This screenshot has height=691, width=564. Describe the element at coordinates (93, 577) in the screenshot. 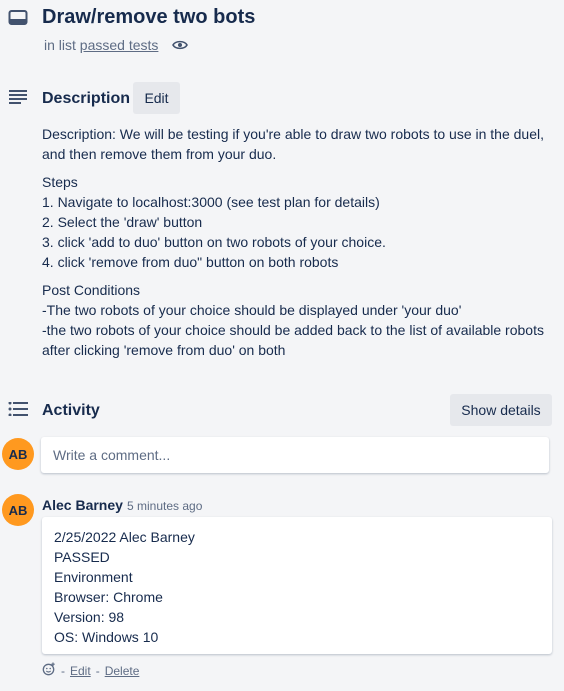

I see `comment-line: Environment` at that location.